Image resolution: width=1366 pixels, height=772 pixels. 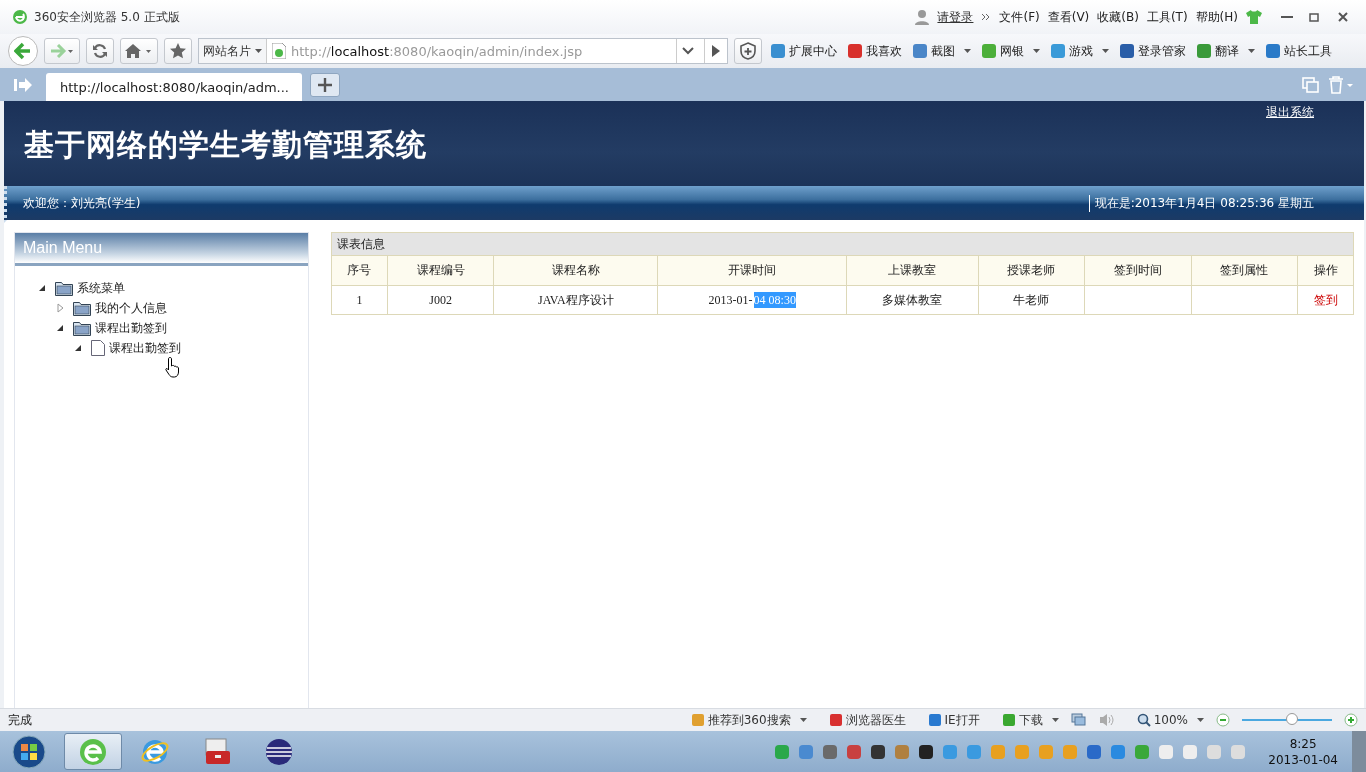 What do you see at coordinates (1290, 112) in the screenshot?
I see `logout-link: 退出系统` at bounding box center [1290, 112].